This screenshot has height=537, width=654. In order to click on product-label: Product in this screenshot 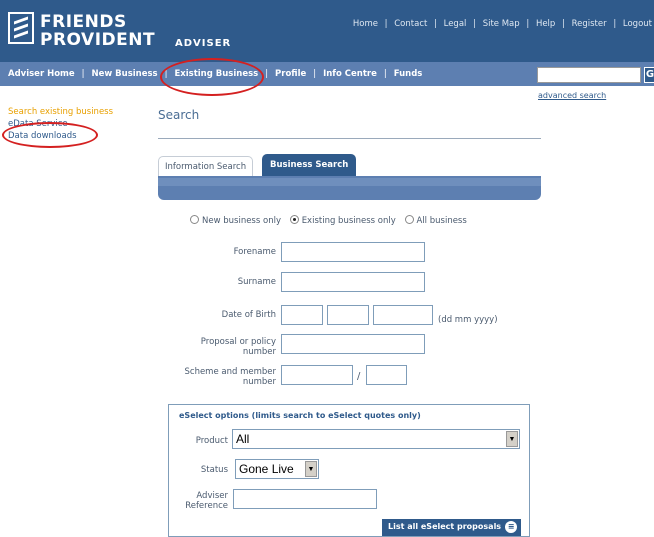, I will do `click(211, 441)`.